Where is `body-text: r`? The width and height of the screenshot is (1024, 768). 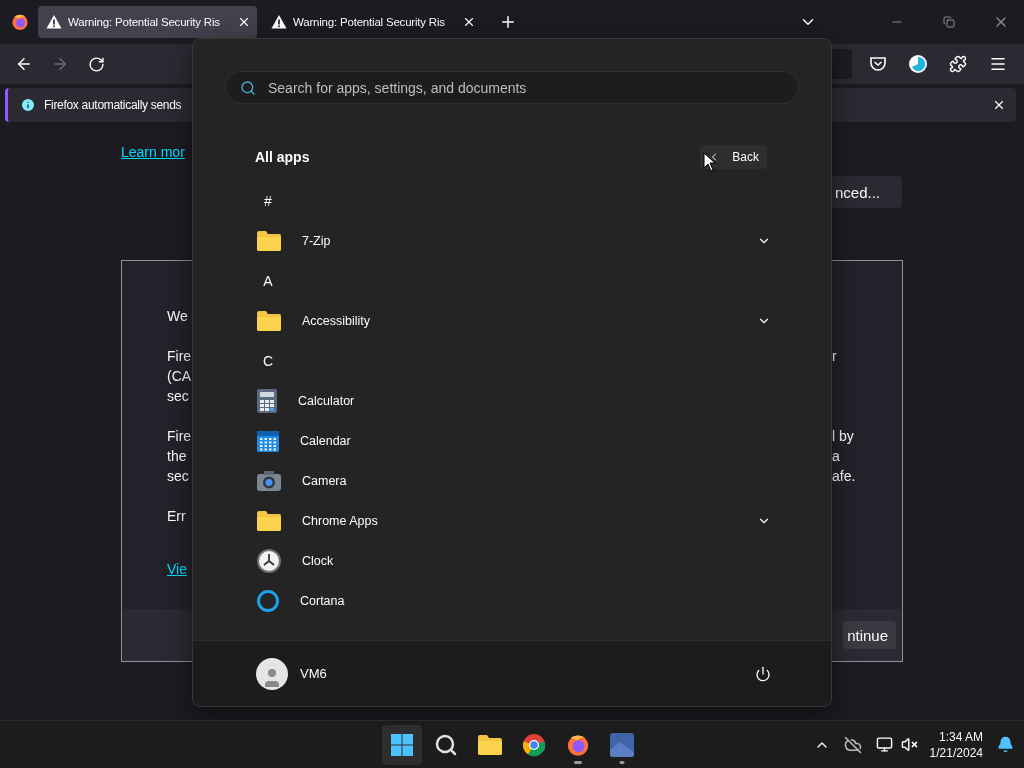 body-text: r is located at coordinates (834, 356).